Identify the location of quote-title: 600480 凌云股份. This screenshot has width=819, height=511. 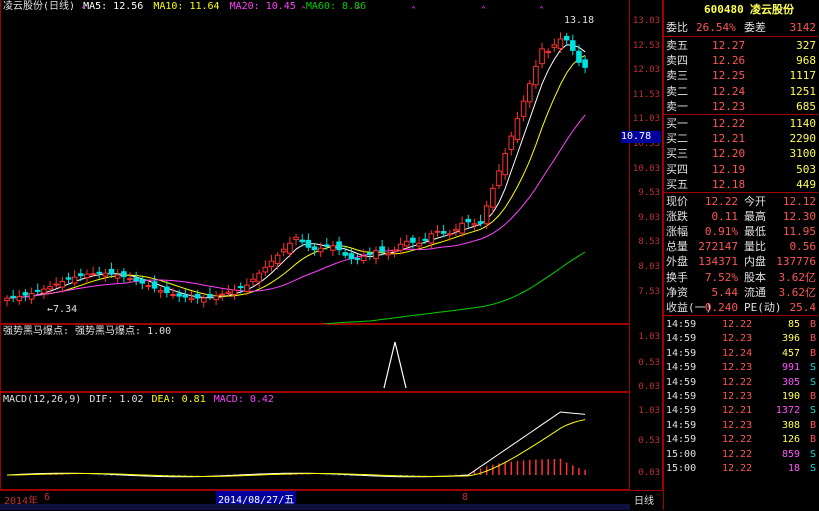
(741, 10).